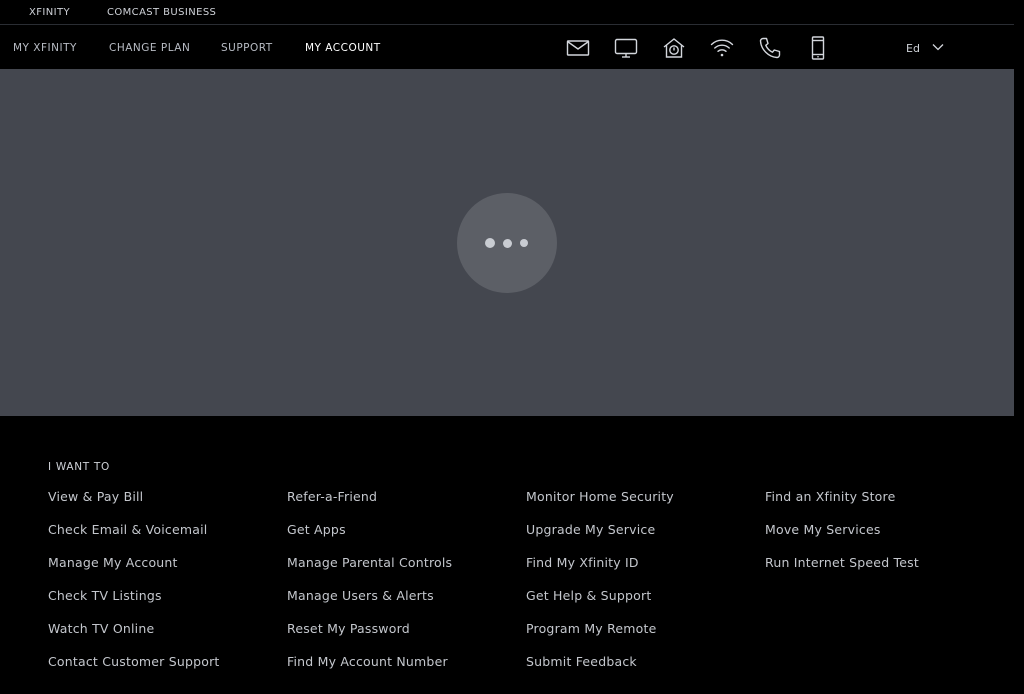  What do you see at coordinates (641, 571) in the screenshot?
I see `footer-link: Find My Xfinity ID` at bounding box center [641, 571].